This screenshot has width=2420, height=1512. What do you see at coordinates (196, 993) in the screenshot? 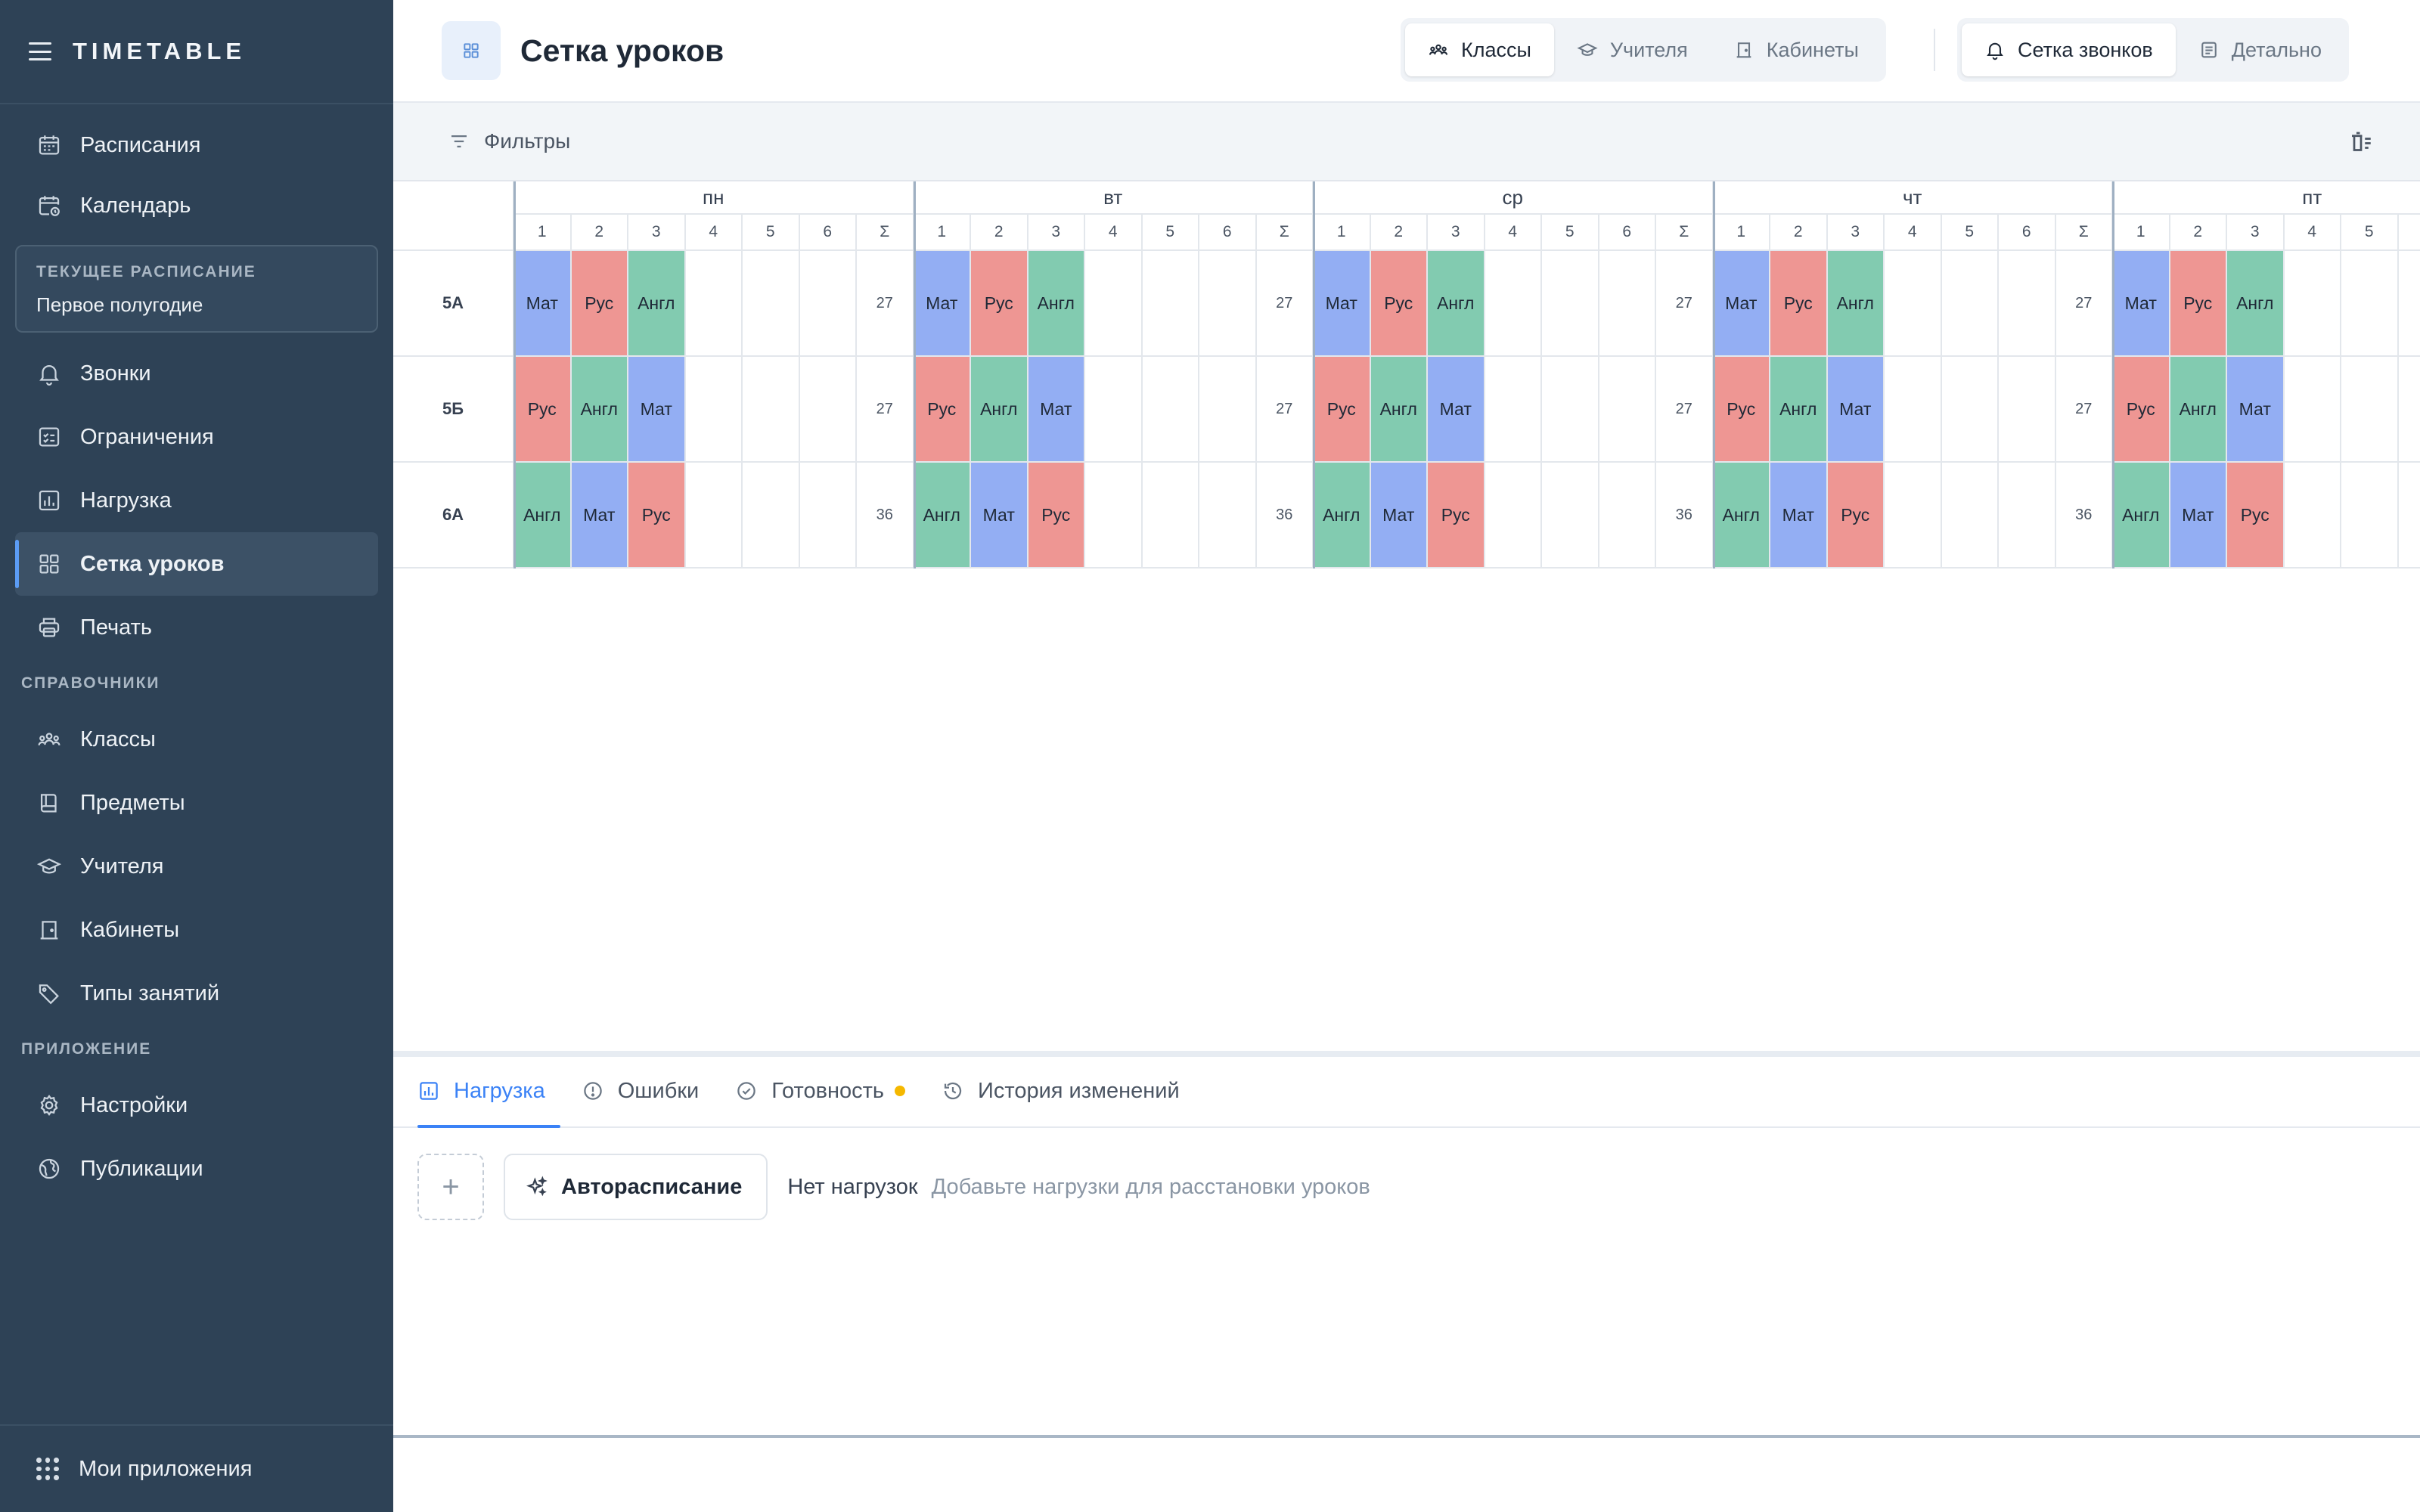
I see `sidebar-item-lesson-types: Типы занятий` at bounding box center [196, 993].